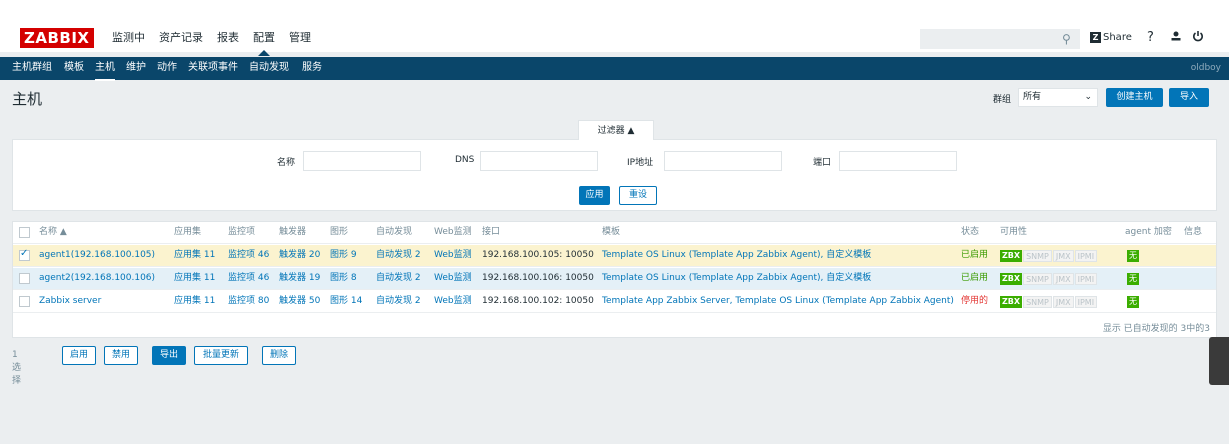 The width and height of the screenshot is (1229, 444). Describe the element at coordinates (1066, 39) in the screenshot. I see `search-icon: ⚲` at that location.